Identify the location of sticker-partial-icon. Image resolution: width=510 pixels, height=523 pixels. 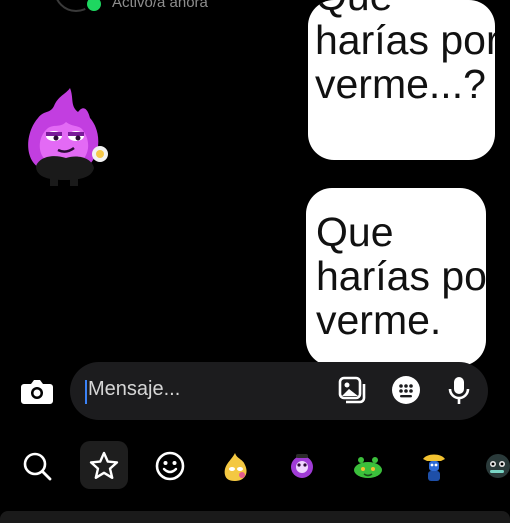
(495, 466).